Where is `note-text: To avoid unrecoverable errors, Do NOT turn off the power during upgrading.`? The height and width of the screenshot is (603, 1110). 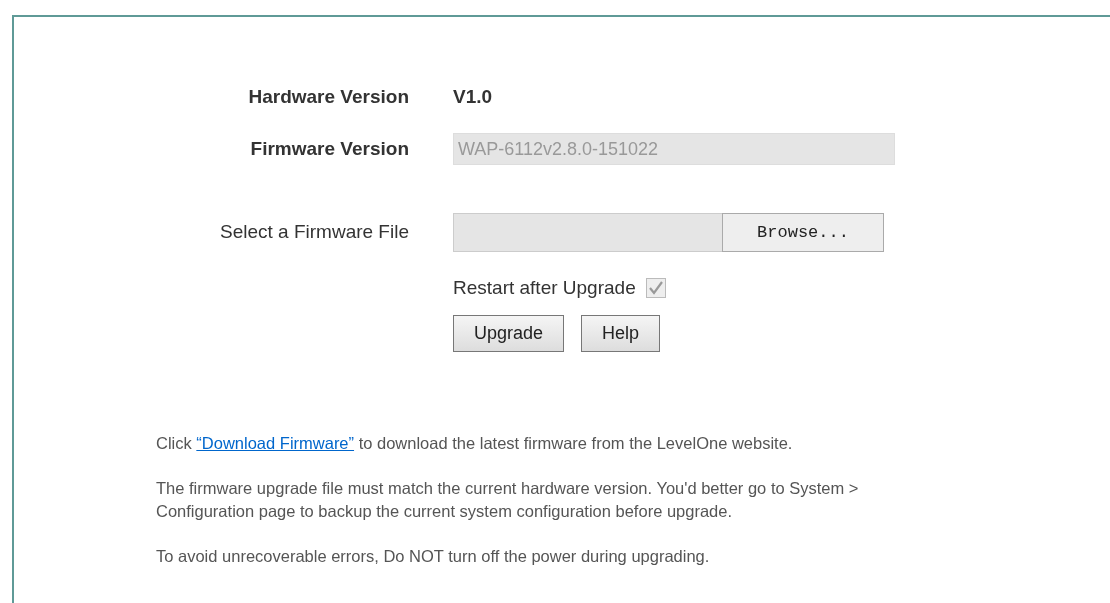 note-text: To avoid unrecoverable errors, Do NOT turn off the power during upgrading. is located at coordinates (433, 556).